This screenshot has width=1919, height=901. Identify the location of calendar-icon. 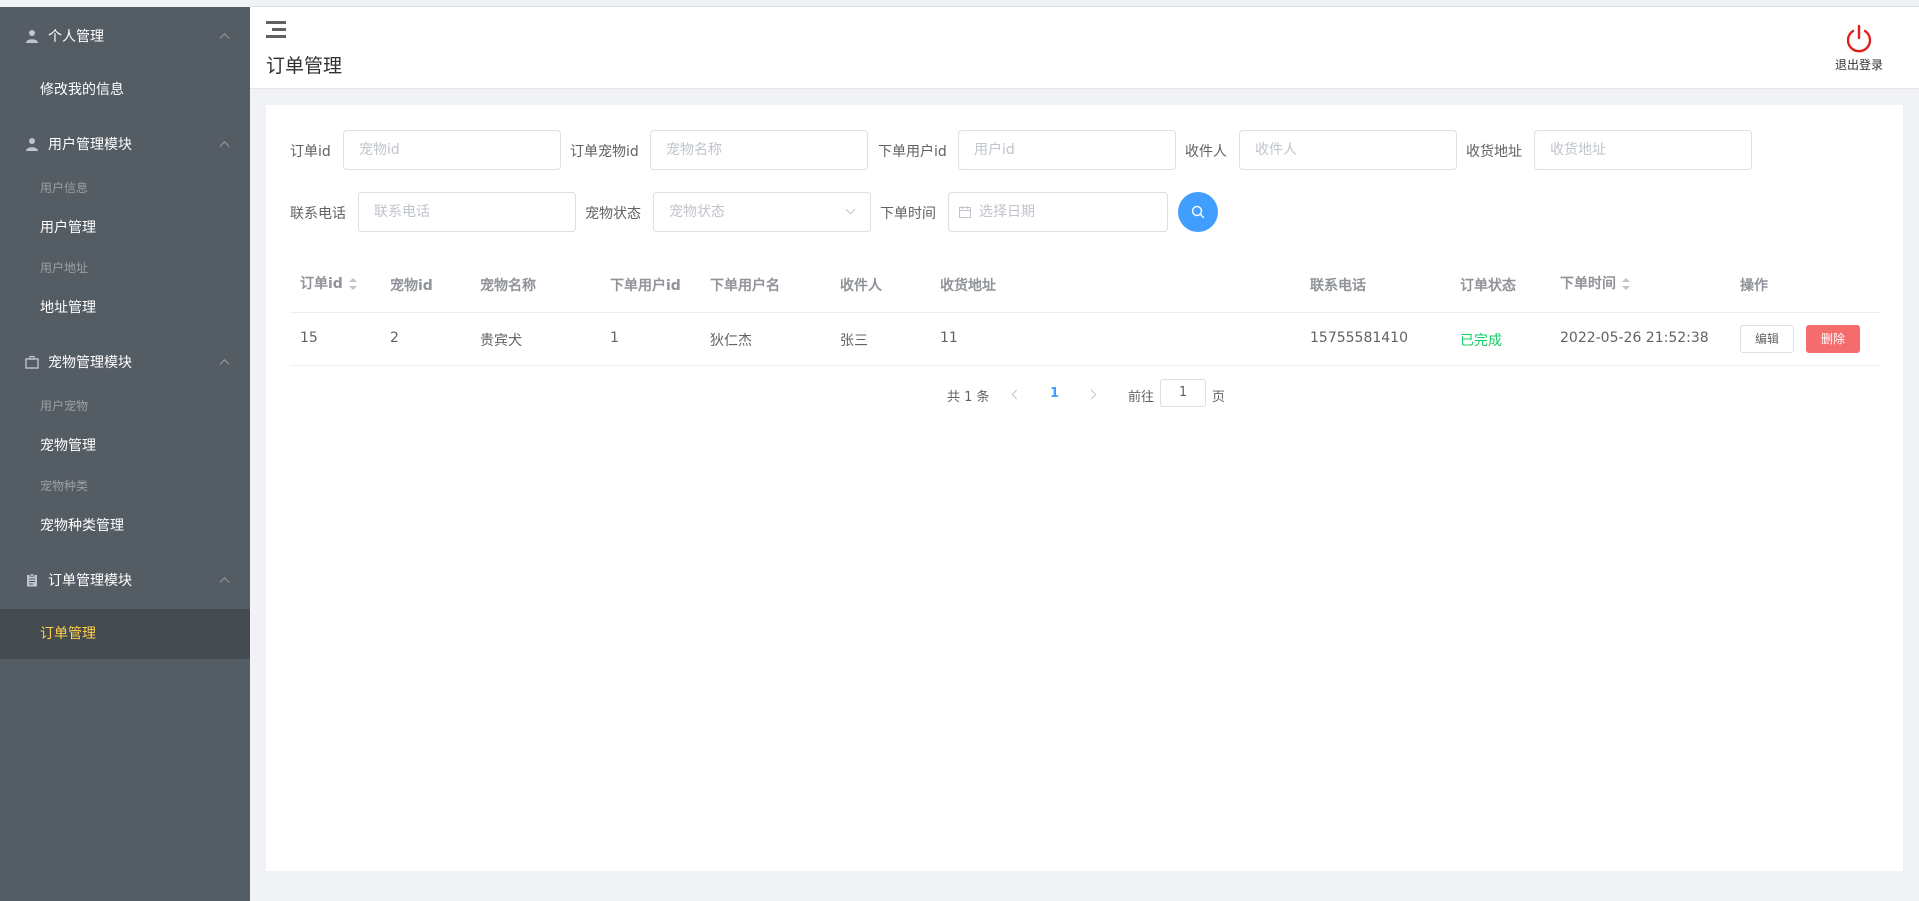
(965, 212).